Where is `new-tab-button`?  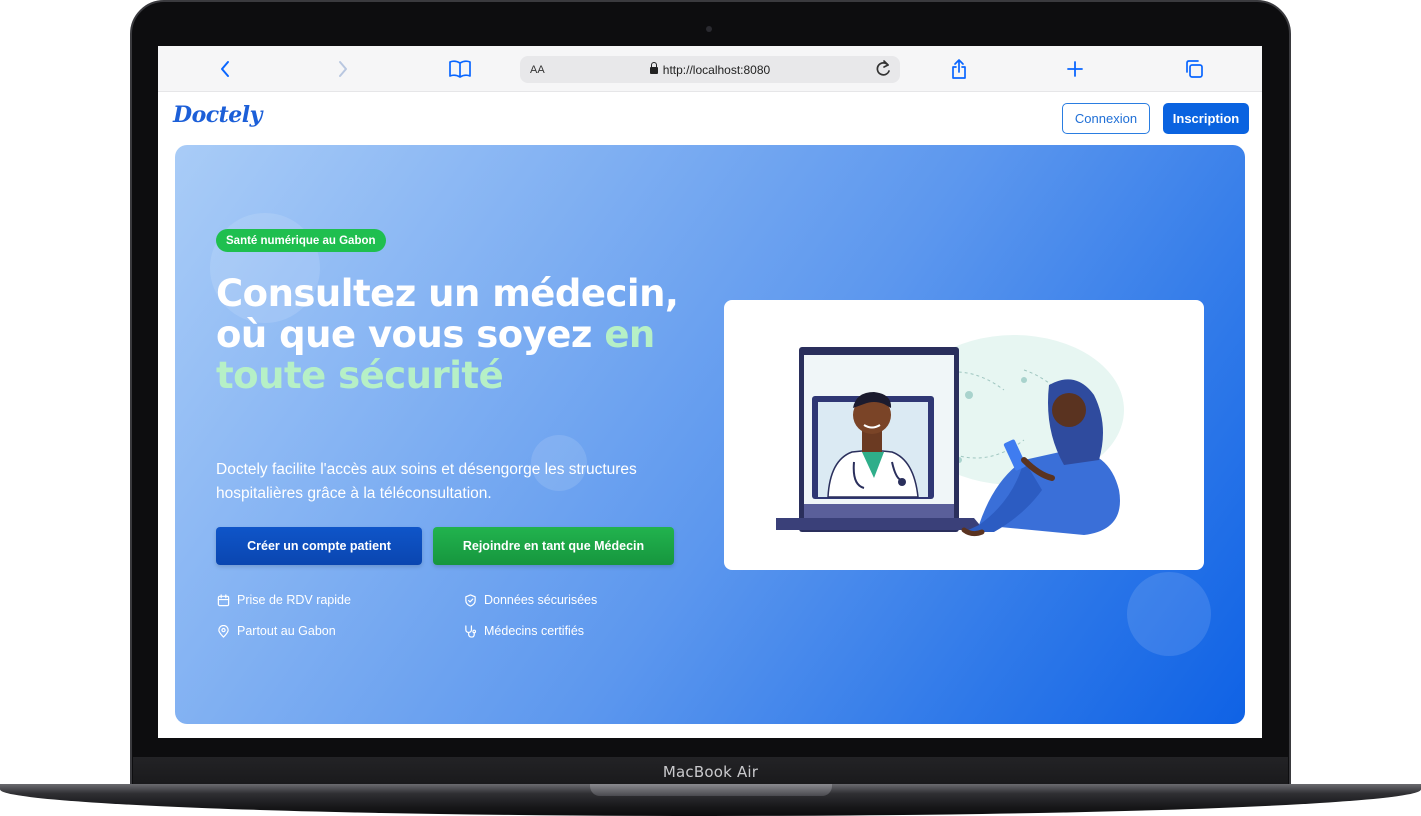 new-tab-button is located at coordinates (1075, 69).